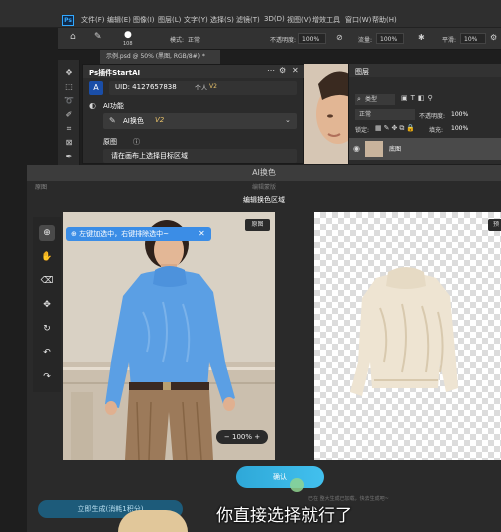  I want to click on menu-type: 文字(Y), so click(196, 20).